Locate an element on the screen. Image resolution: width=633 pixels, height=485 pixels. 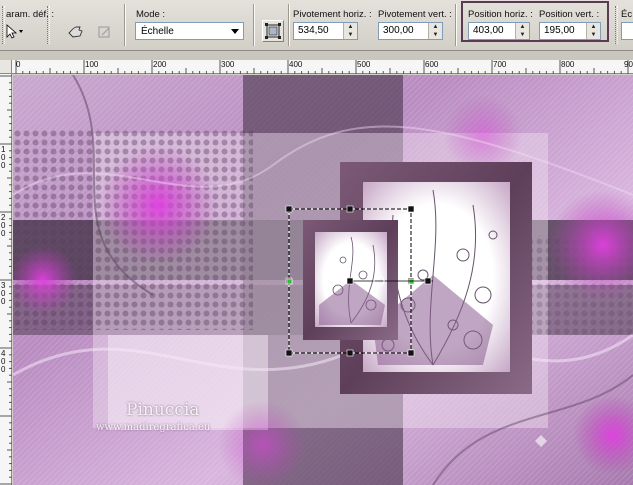
pivot-v-label: Pivotement vert. : is located at coordinates (415, 14).